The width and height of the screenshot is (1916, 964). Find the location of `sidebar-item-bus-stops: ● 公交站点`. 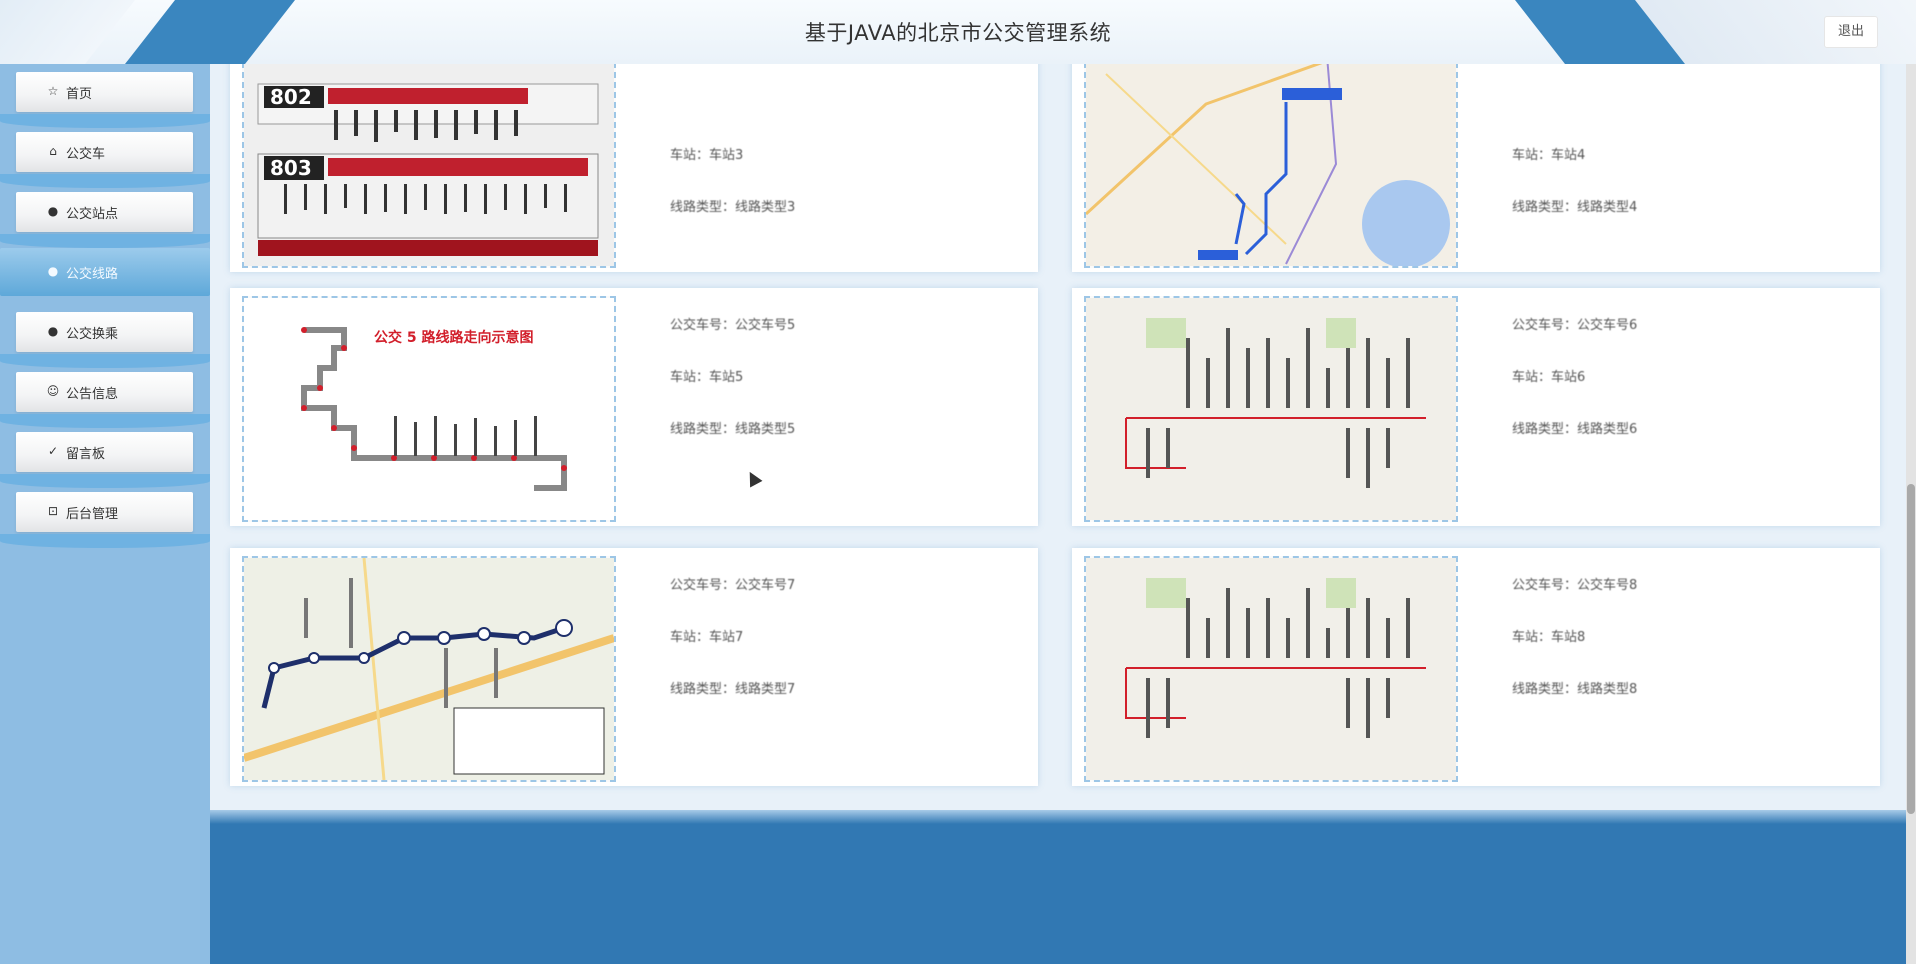

sidebar-item-bus-stops: ● 公交站点 is located at coordinates (104, 212).